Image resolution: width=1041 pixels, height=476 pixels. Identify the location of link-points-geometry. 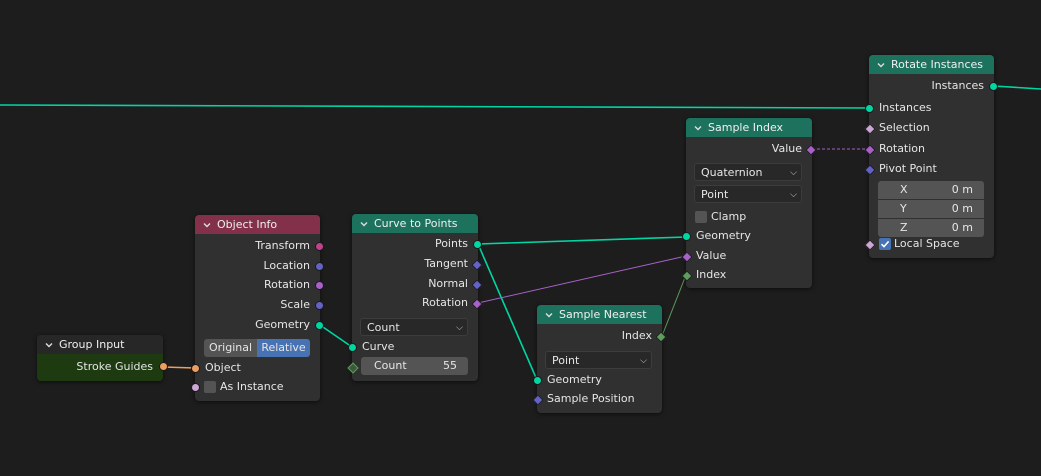
(582, 240).